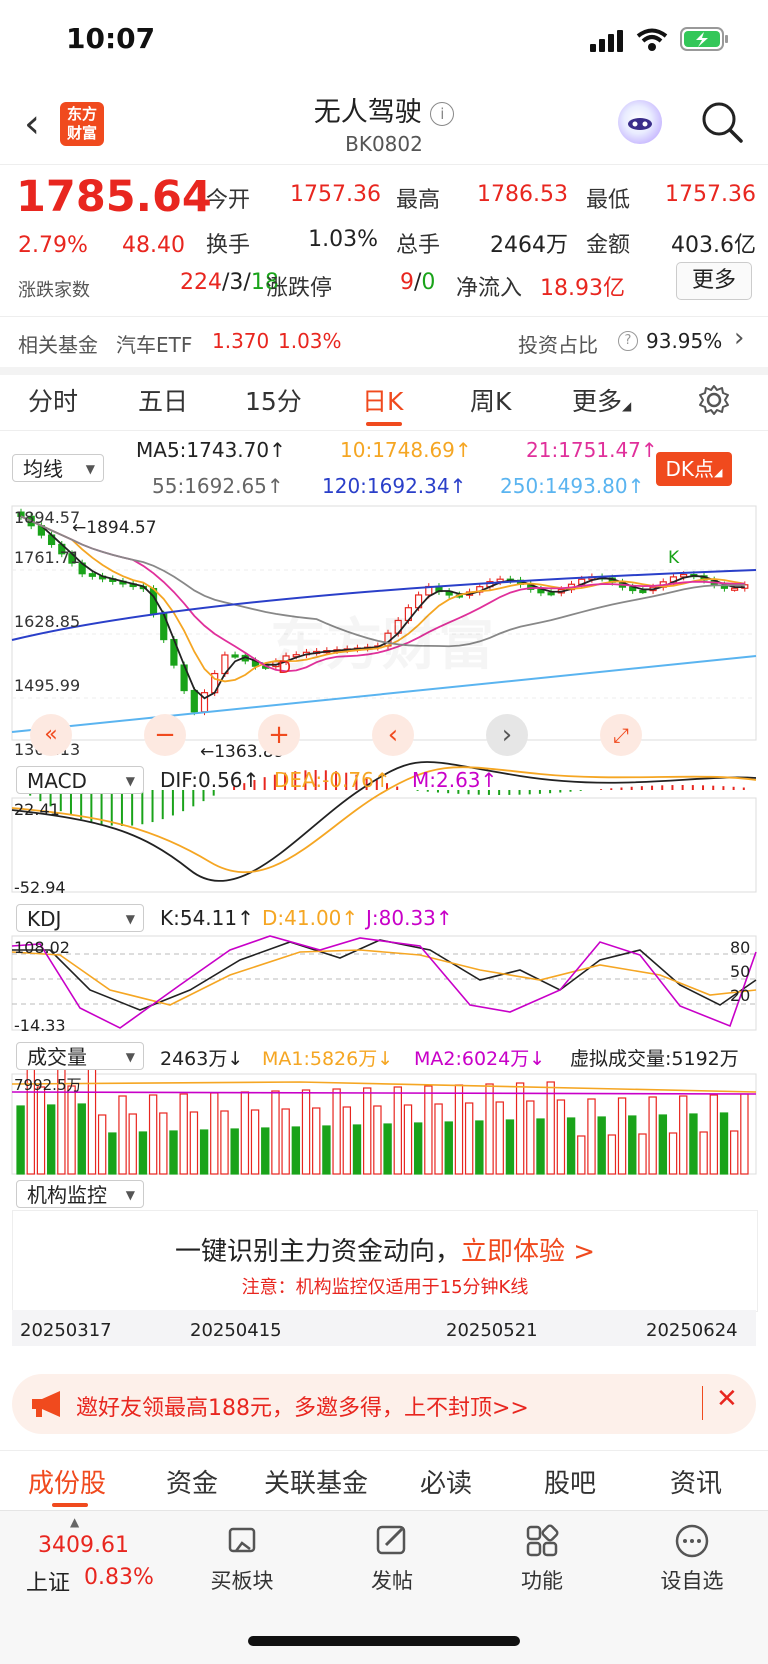 The width and height of the screenshot is (768, 1664). What do you see at coordinates (621, 735) in the screenshot?
I see `fullscreen-icon: ⤢` at bounding box center [621, 735].